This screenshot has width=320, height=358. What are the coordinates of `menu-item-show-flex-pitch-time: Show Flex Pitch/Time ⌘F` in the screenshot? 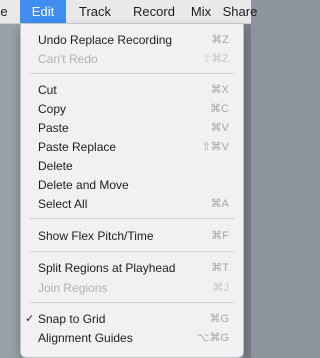 It's located at (132, 236).